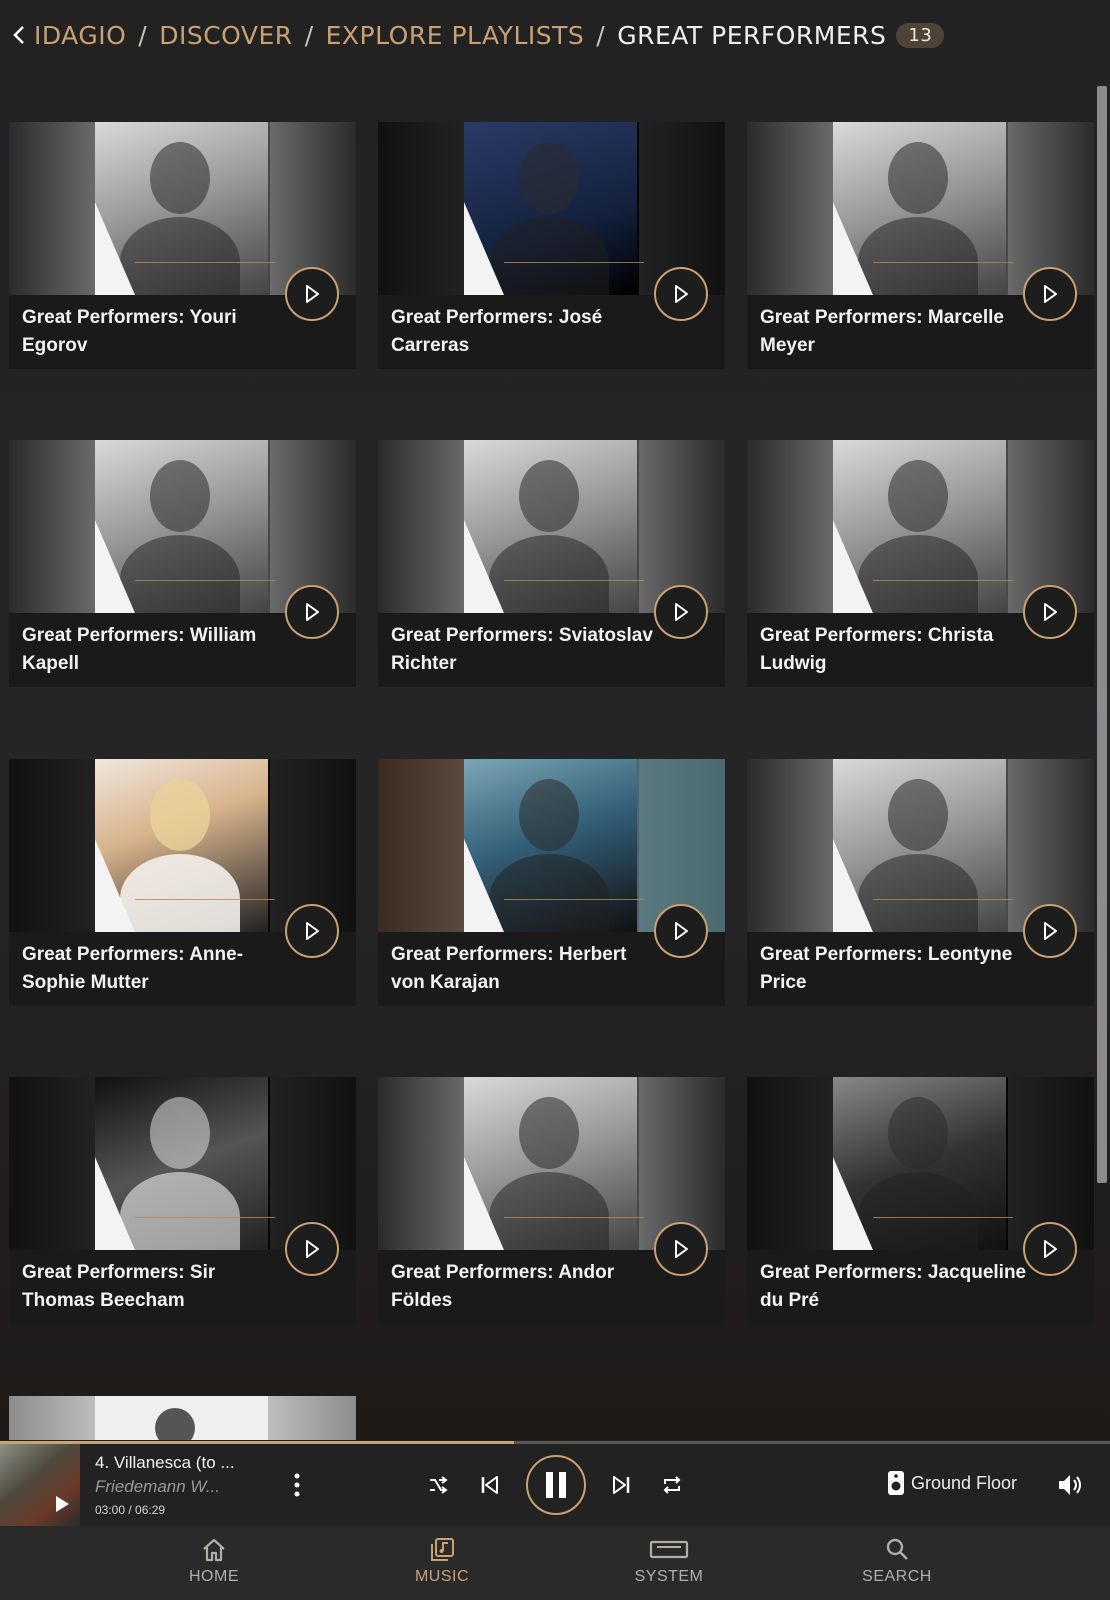 The width and height of the screenshot is (1110, 1600). Describe the element at coordinates (23, 35) in the screenshot. I see `back-chevron-icon` at that location.